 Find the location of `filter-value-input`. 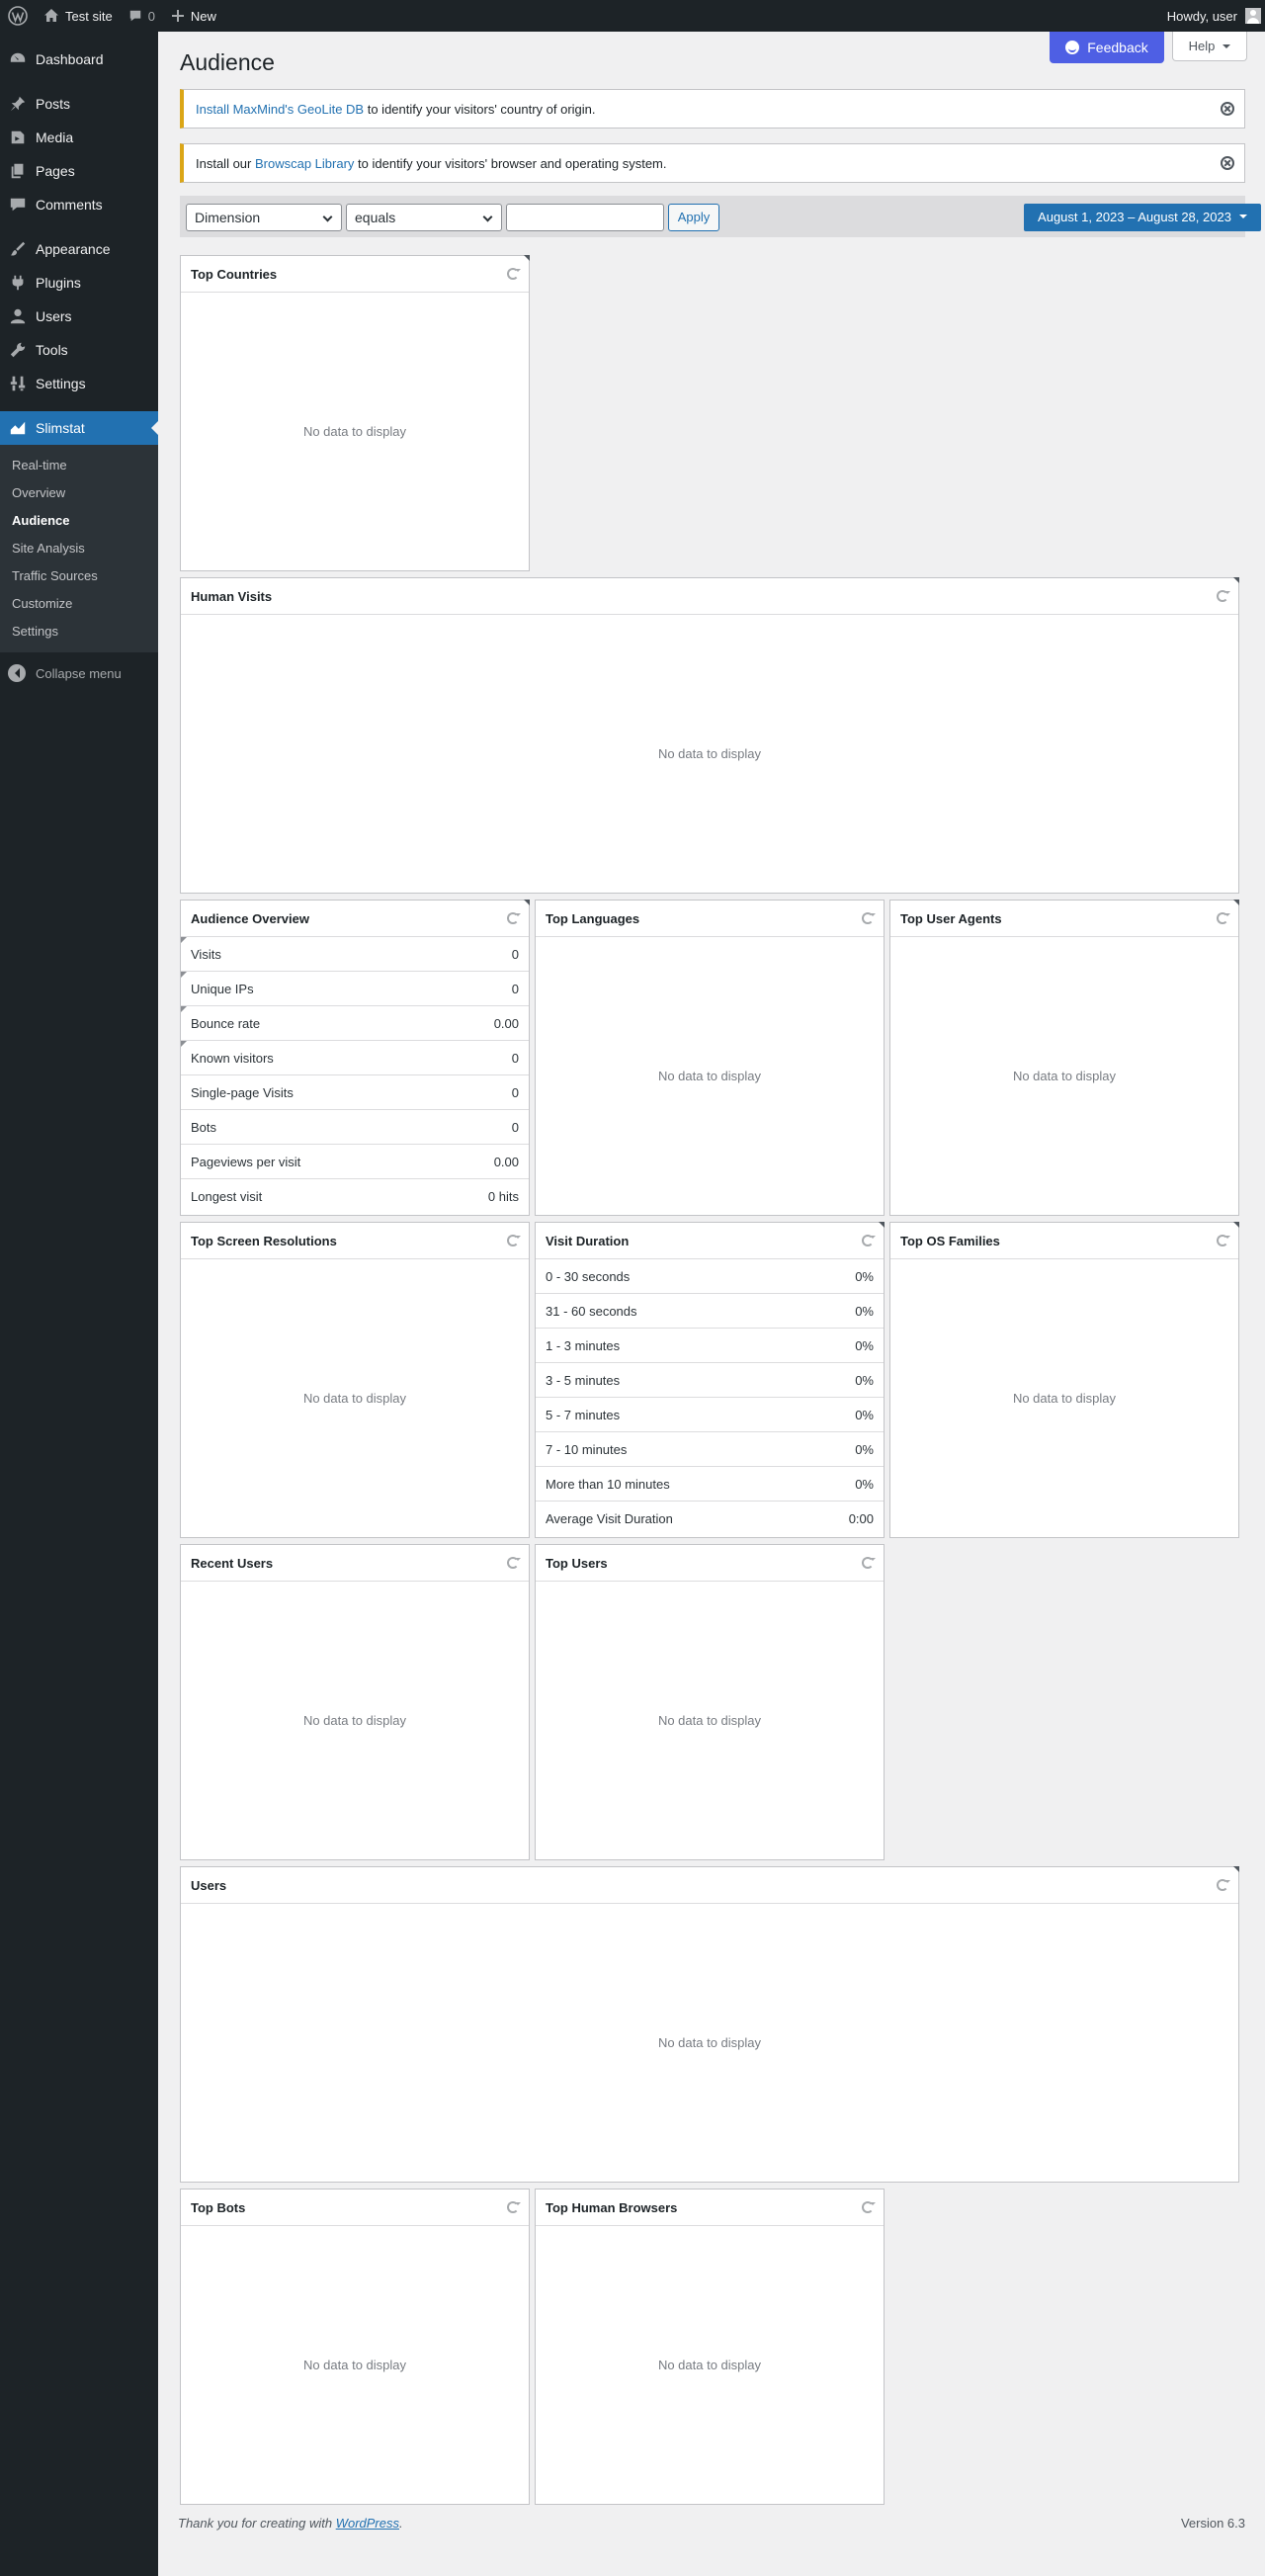

filter-value-input is located at coordinates (585, 217).